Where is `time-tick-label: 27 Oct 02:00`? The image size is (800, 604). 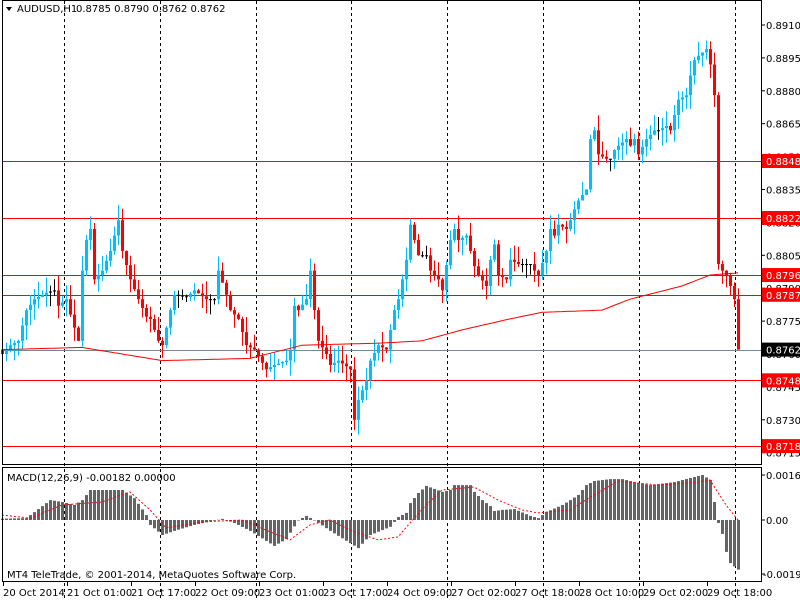
time-tick-label: 27 Oct 02:00 is located at coordinates (483, 593).